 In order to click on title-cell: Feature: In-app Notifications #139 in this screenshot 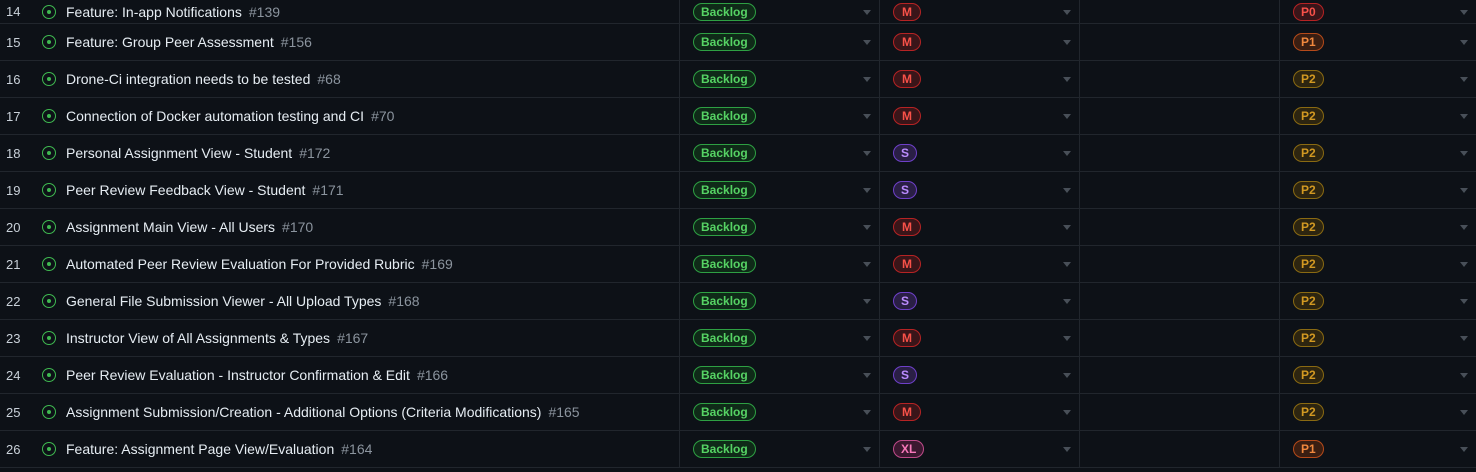, I will do `click(359, 11)`.